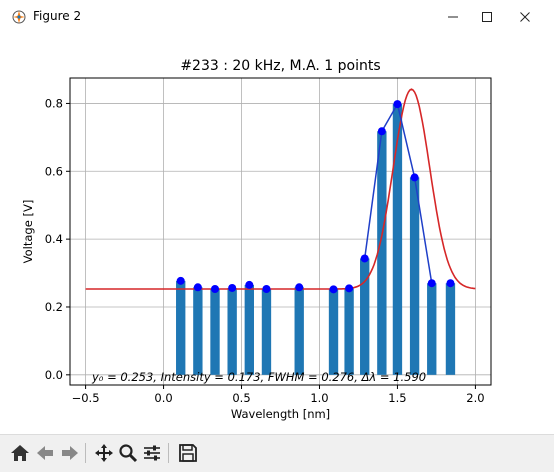 The width and height of the screenshot is (554, 472). Describe the element at coordinates (277, 453) in the screenshot. I see `navigation-toolbar` at that location.